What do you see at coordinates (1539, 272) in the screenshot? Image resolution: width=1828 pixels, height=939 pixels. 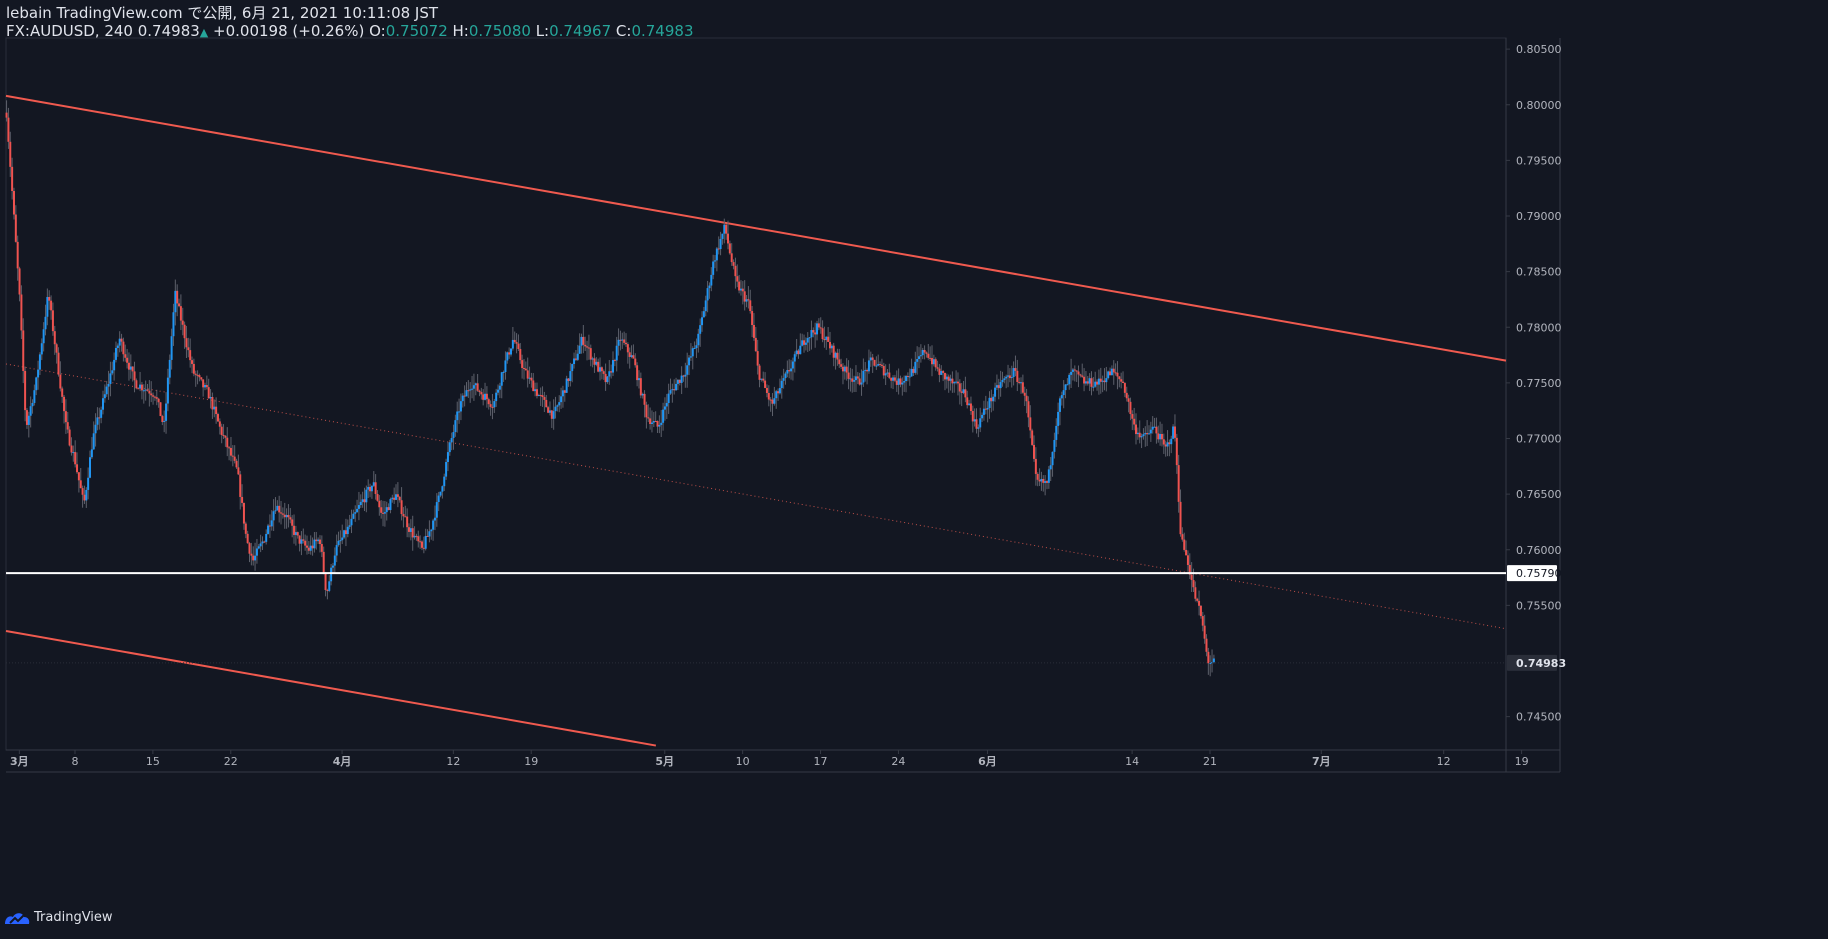 I see `price-tick-label: 0.78500` at bounding box center [1539, 272].